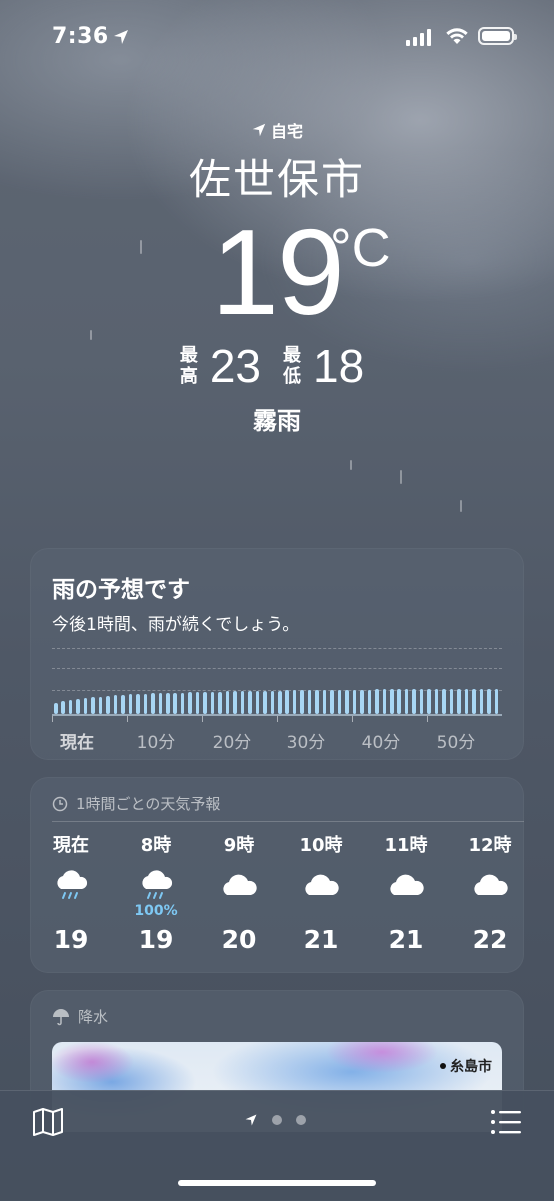 The width and height of the screenshot is (554, 1201). I want to click on temperature-unit: °C, so click(360, 248).